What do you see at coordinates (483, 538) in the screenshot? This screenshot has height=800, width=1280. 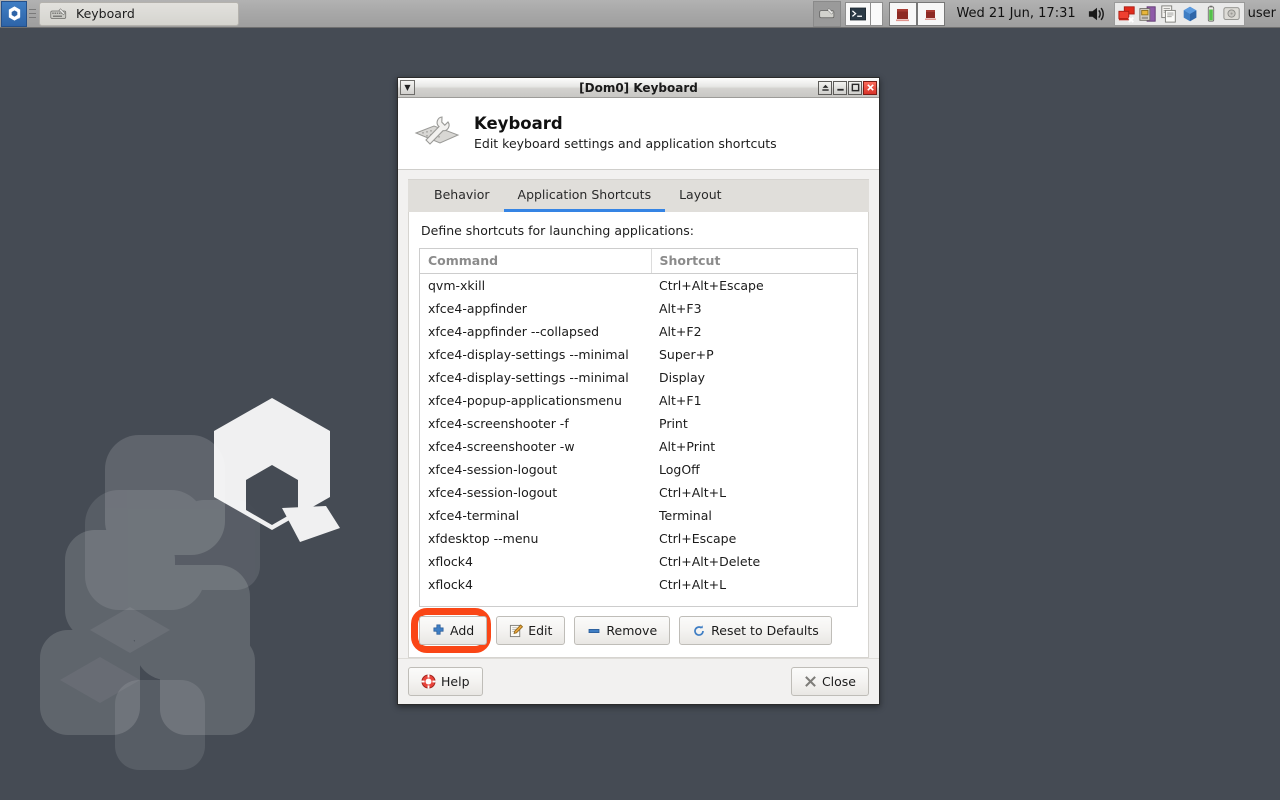 I see `cell-command: xfdesktop --menu` at bounding box center [483, 538].